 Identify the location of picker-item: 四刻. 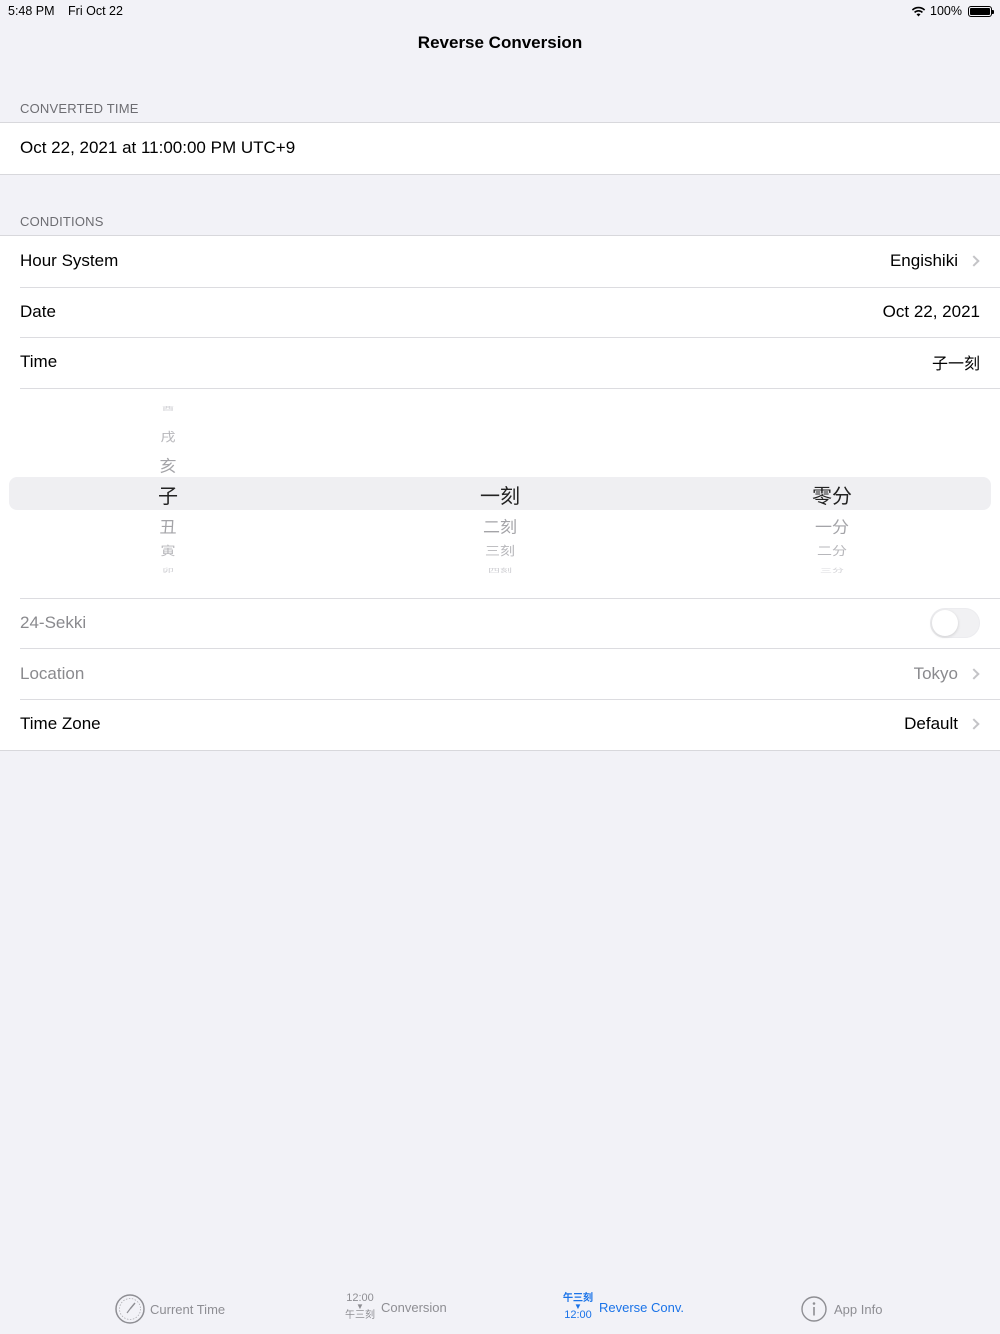
(500, 570).